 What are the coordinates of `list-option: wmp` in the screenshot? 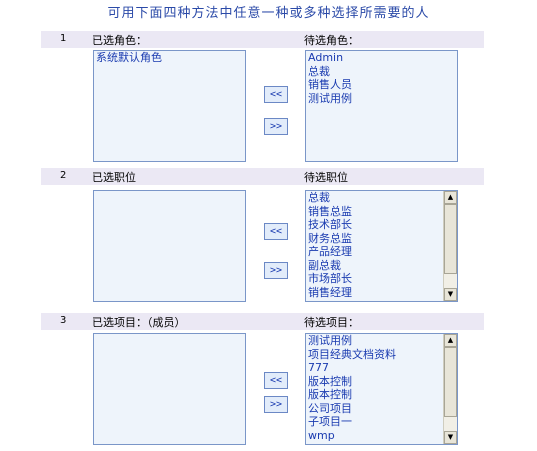 It's located at (381, 436).